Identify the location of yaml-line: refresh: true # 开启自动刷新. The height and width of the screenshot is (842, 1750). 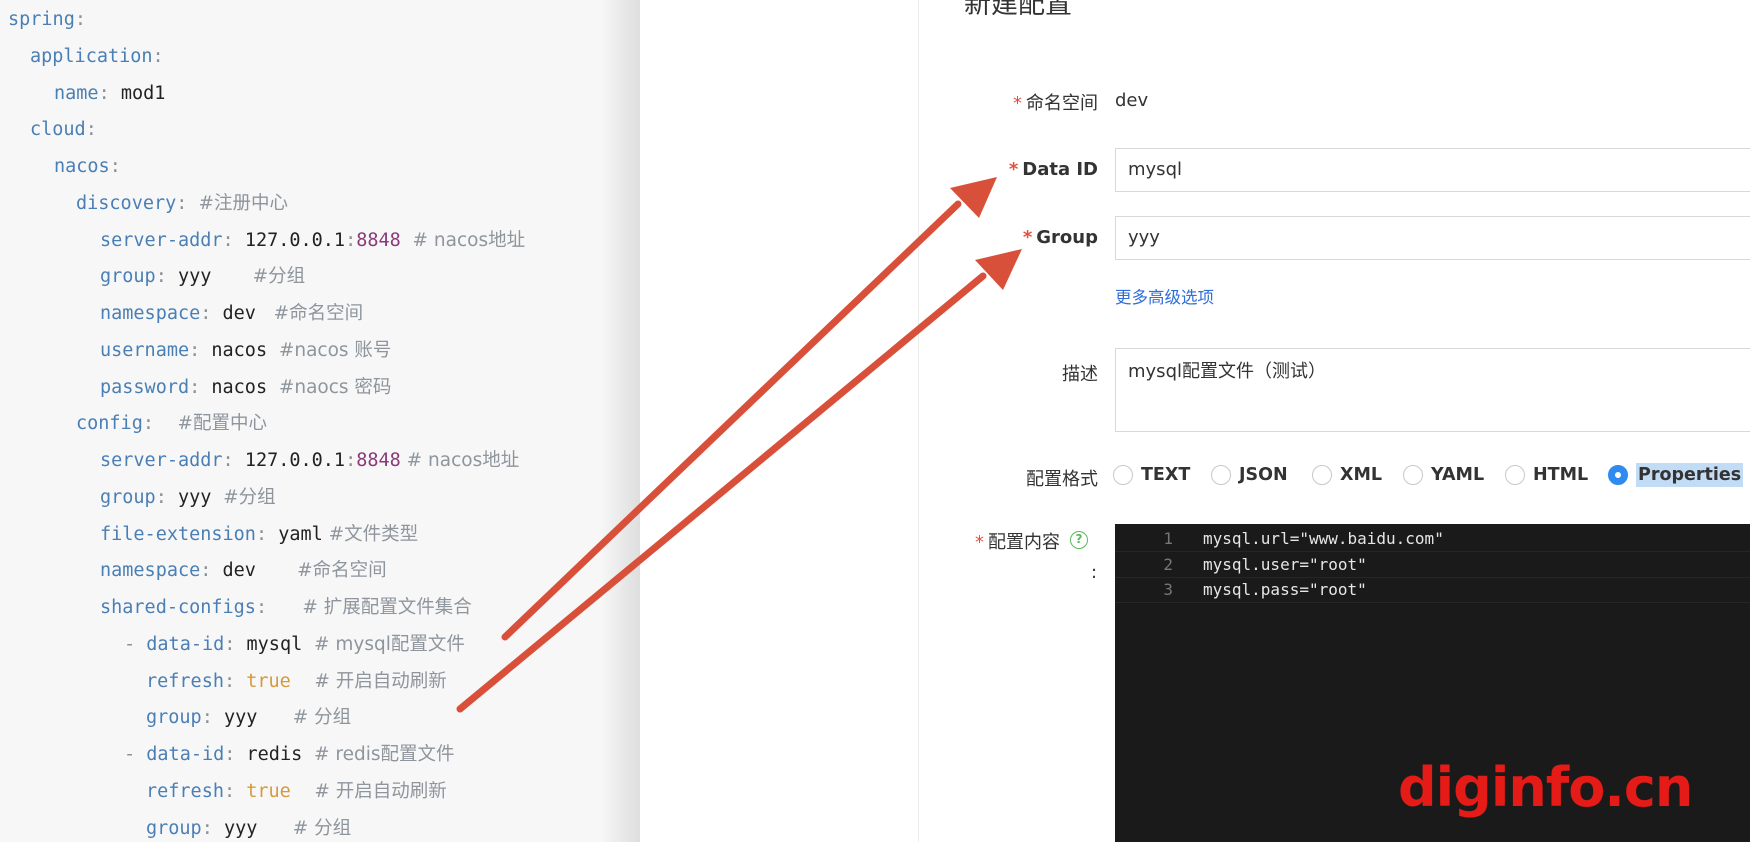
(296, 792).